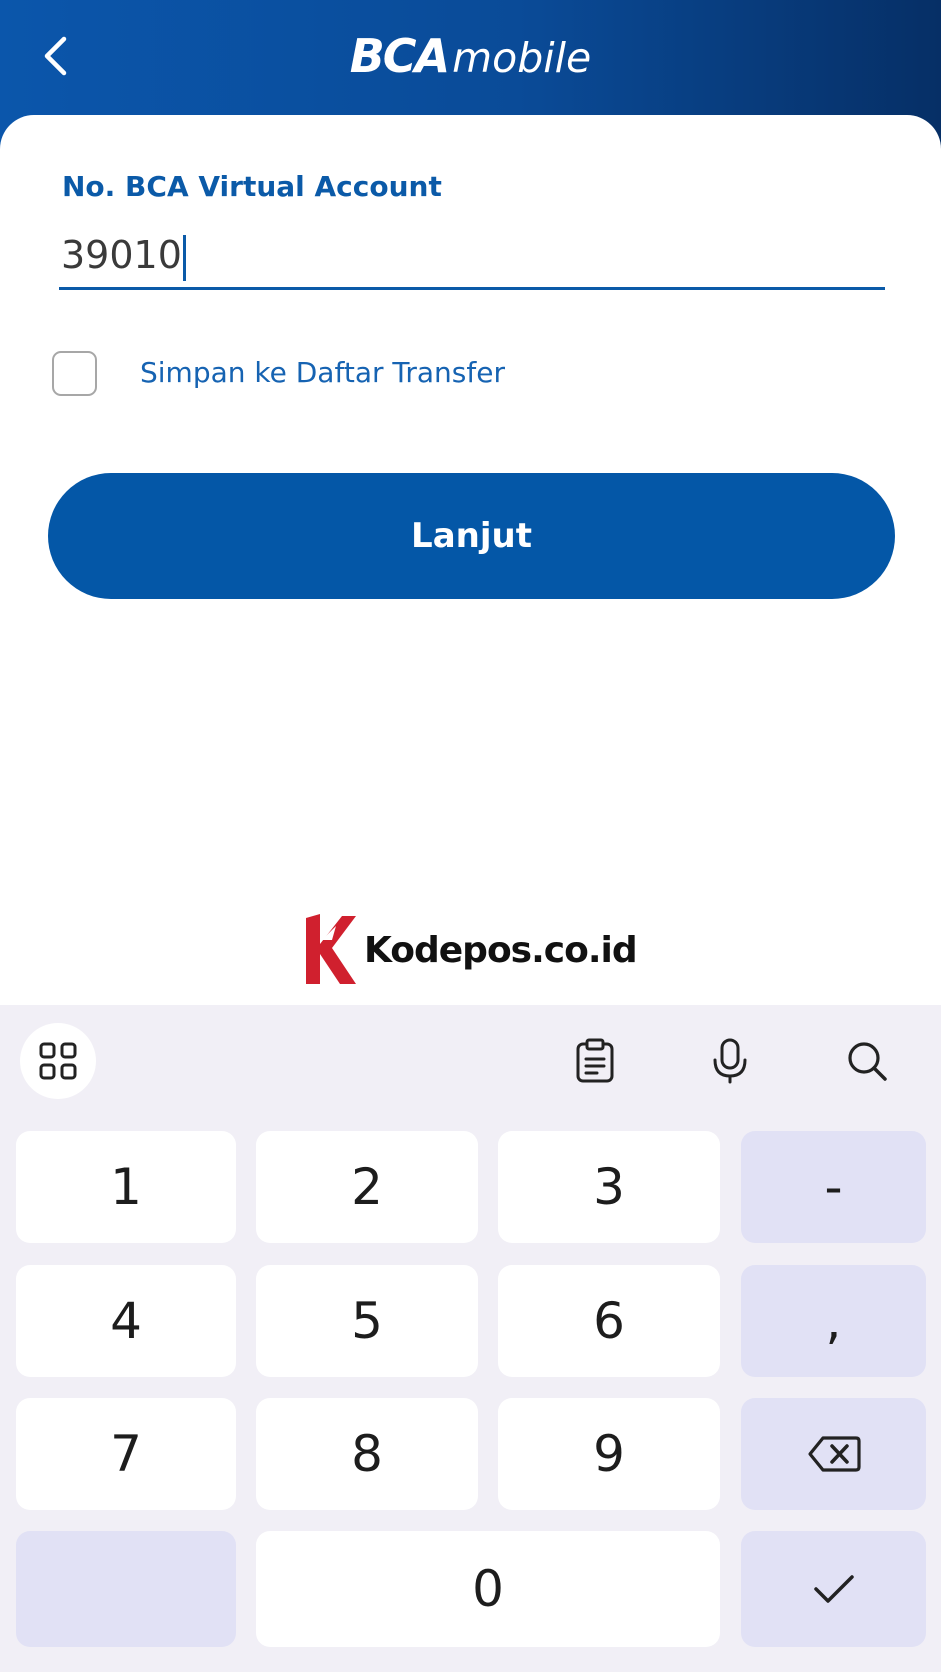  I want to click on continue-button: Lanjut, so click(471, 536).